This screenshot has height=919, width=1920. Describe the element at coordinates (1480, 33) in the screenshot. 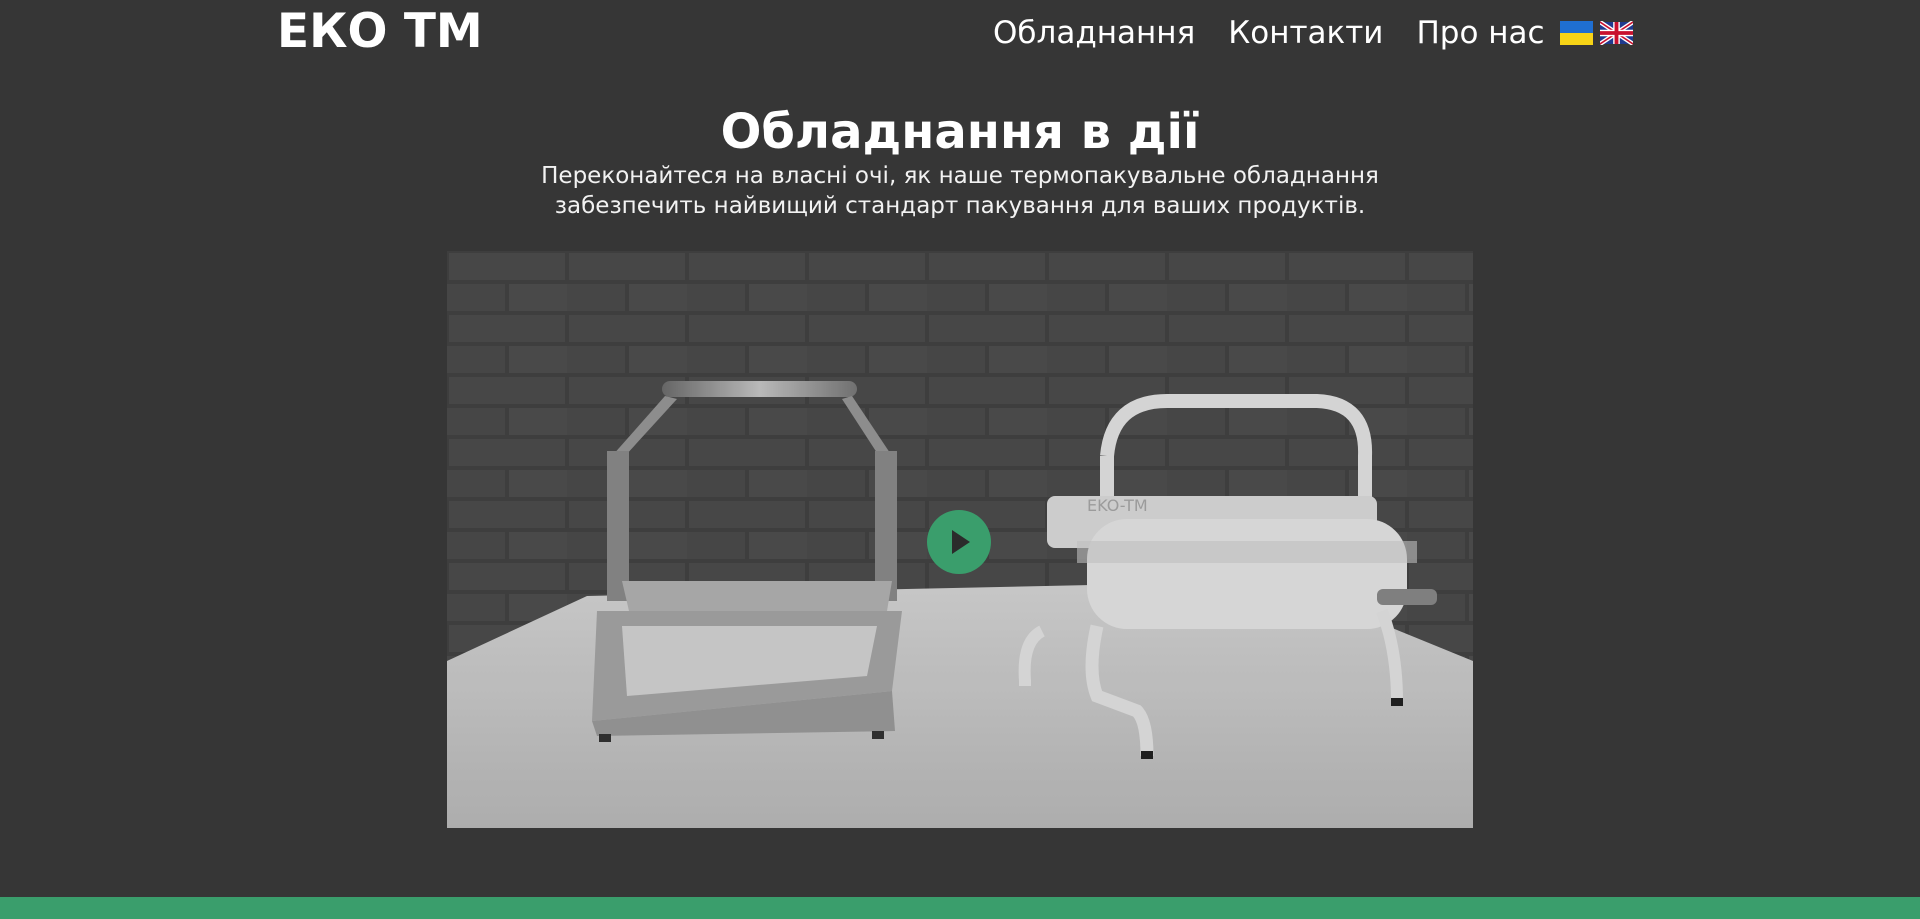

I see `nav-link-about: Про нас` at that location.